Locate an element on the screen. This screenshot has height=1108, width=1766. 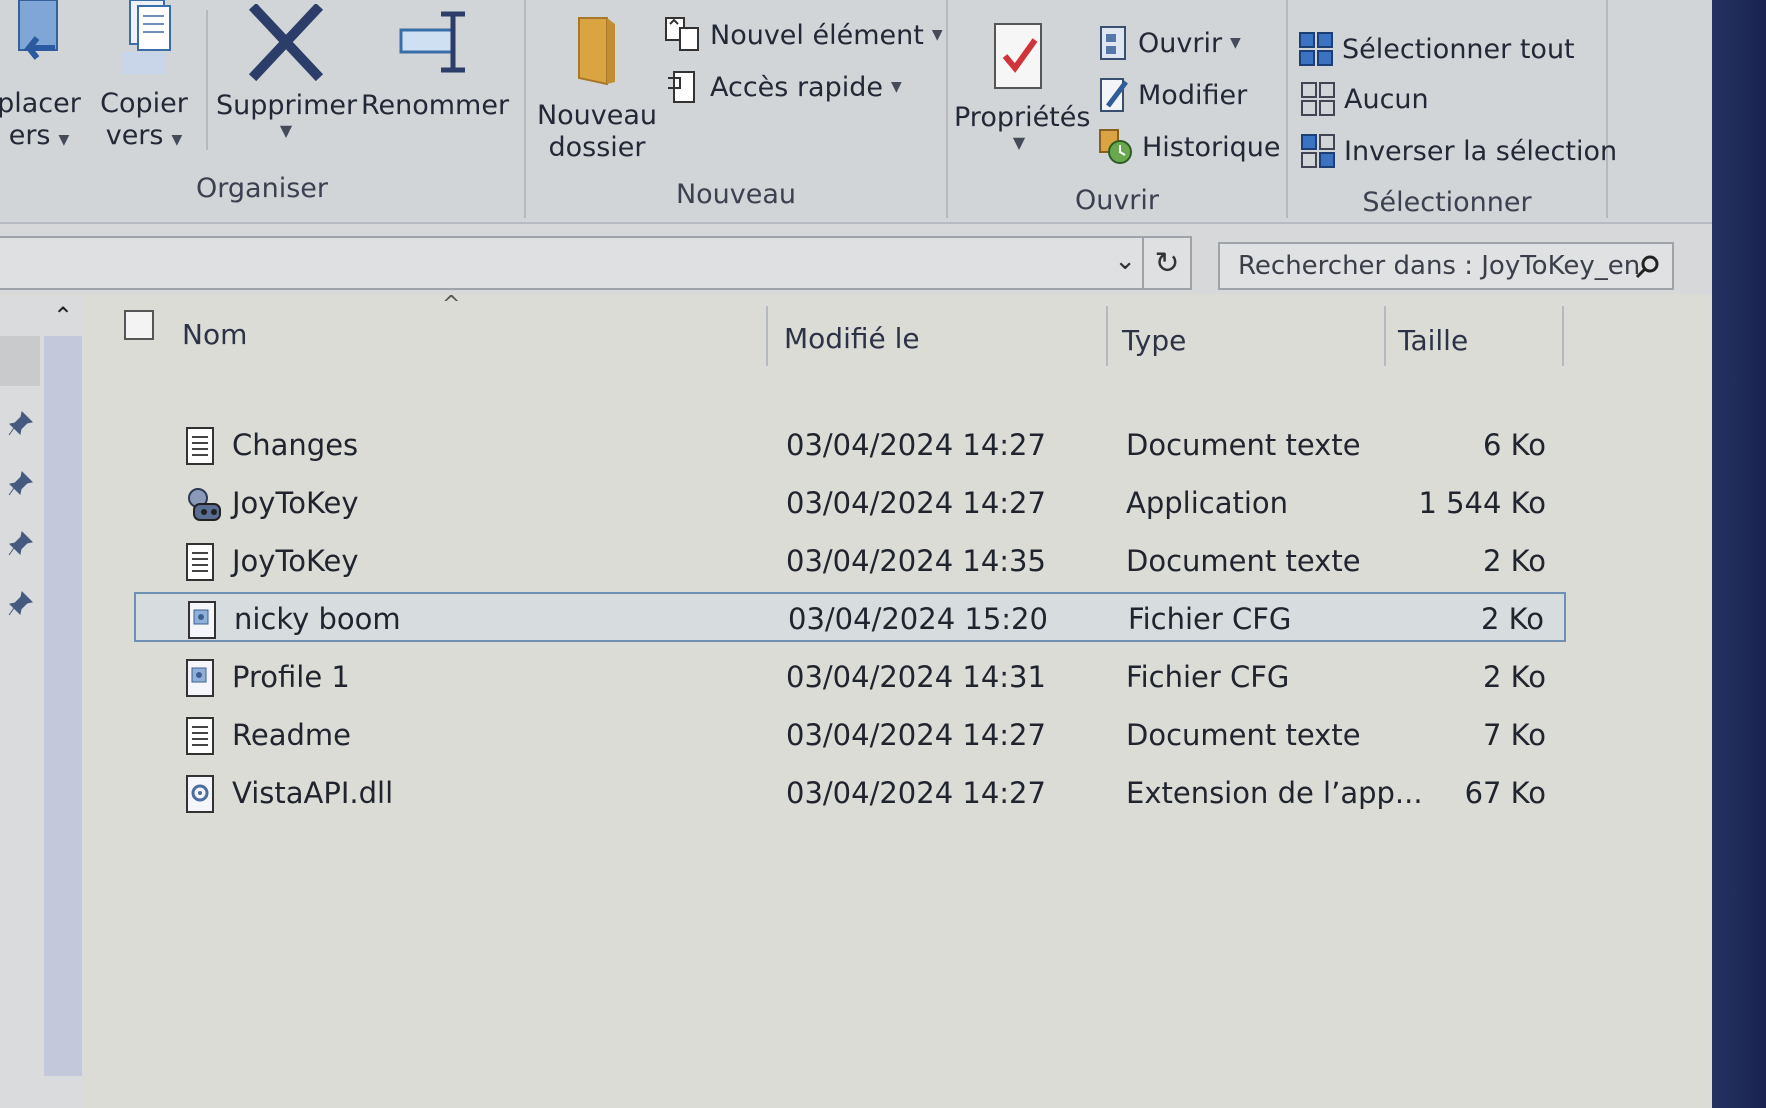
address-bar: ⌄ ↻ is located at coordinates (596, 263).